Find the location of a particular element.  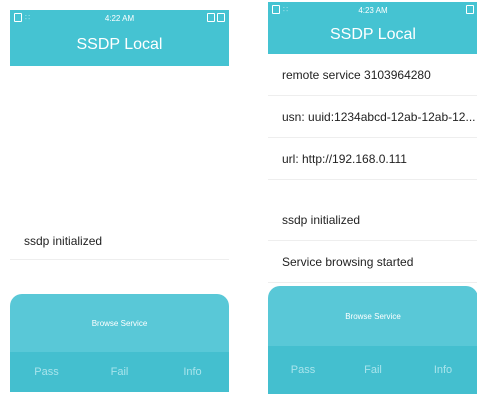

status-time: 4:22 AM is located at coordinates (119, 18).